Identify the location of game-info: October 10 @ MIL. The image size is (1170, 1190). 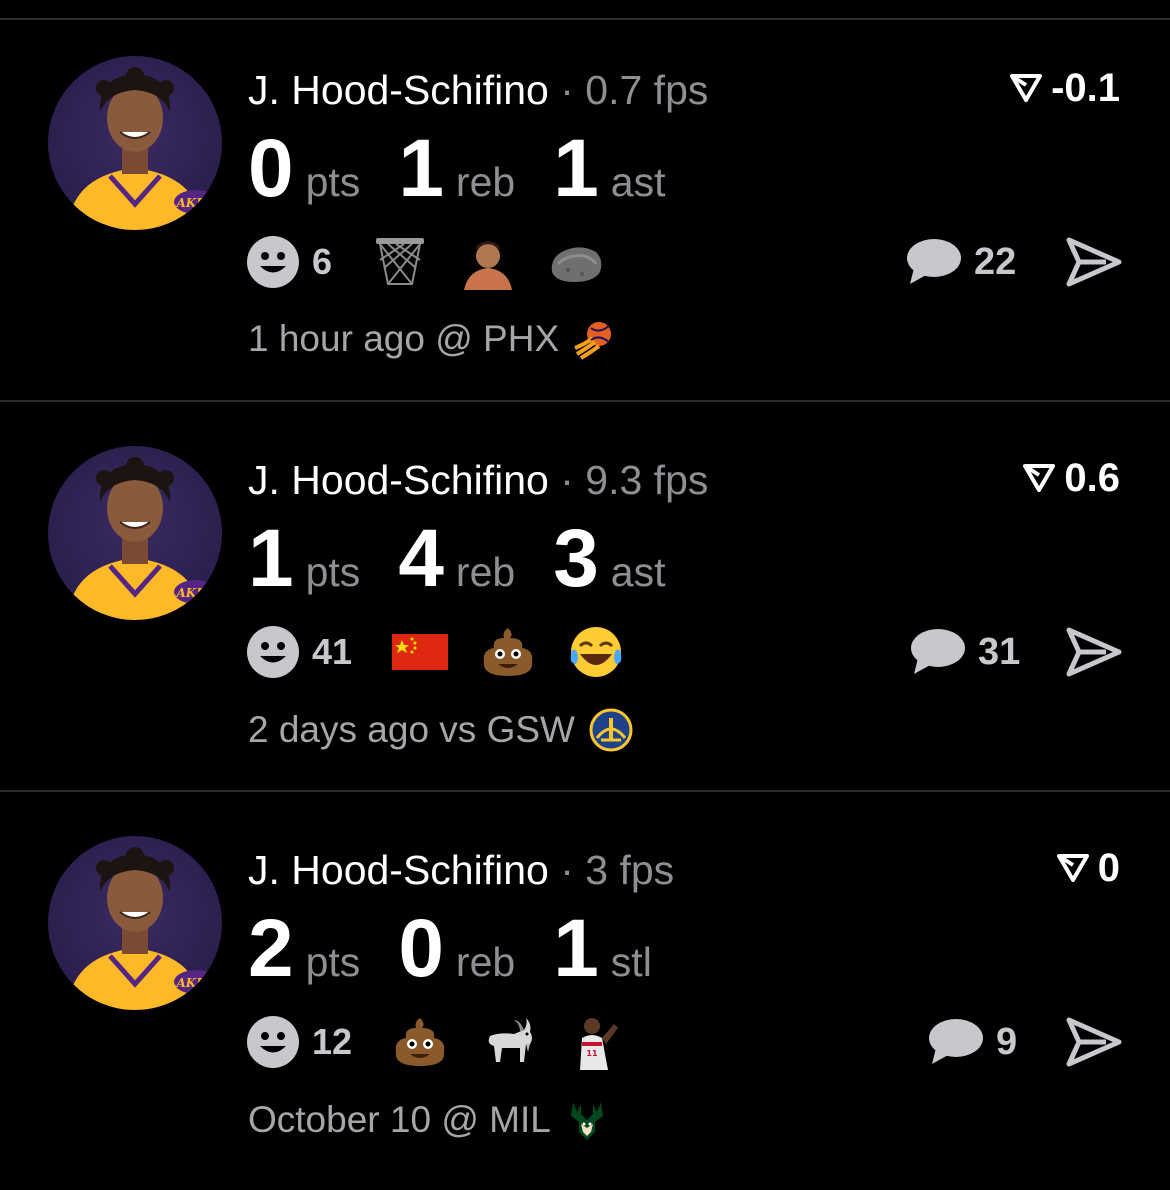
(428, 1120).